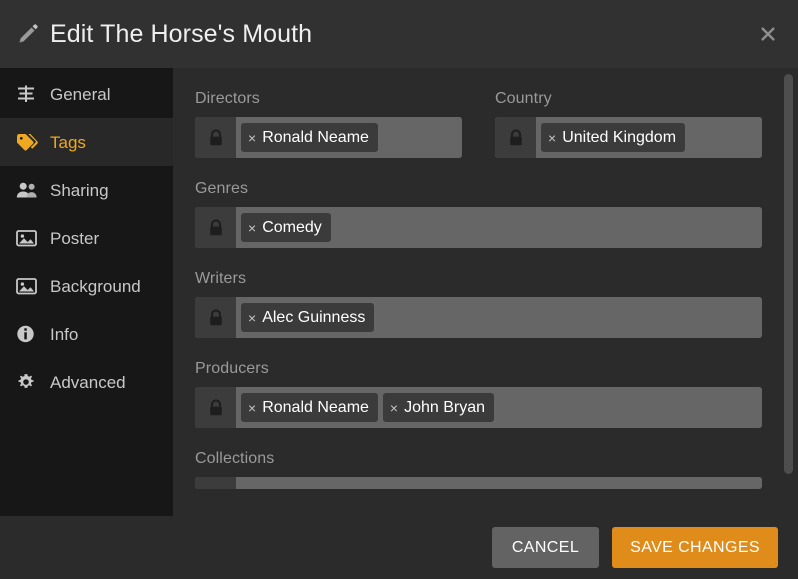 The height and width of the screenshot is (579, 798). What do you see at coordinates (545, 547) in the screenshot?
I see `cancel-button: CANCEL` at bounding box center [545, 547].